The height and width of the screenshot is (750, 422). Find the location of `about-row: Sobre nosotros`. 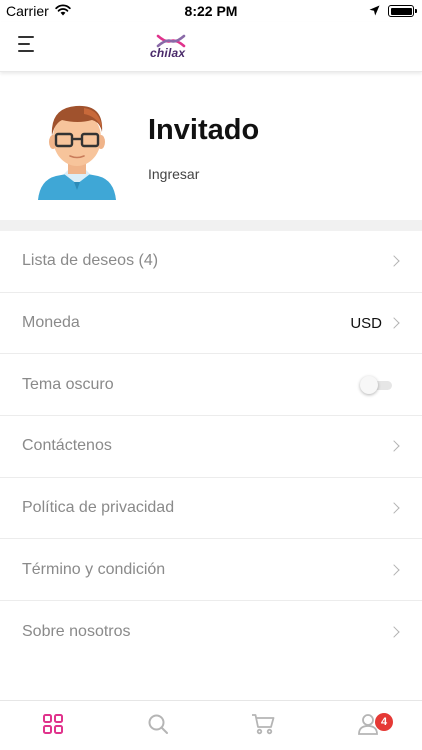

about-row: Sobre nosotros is located at coordinates (211, 632).